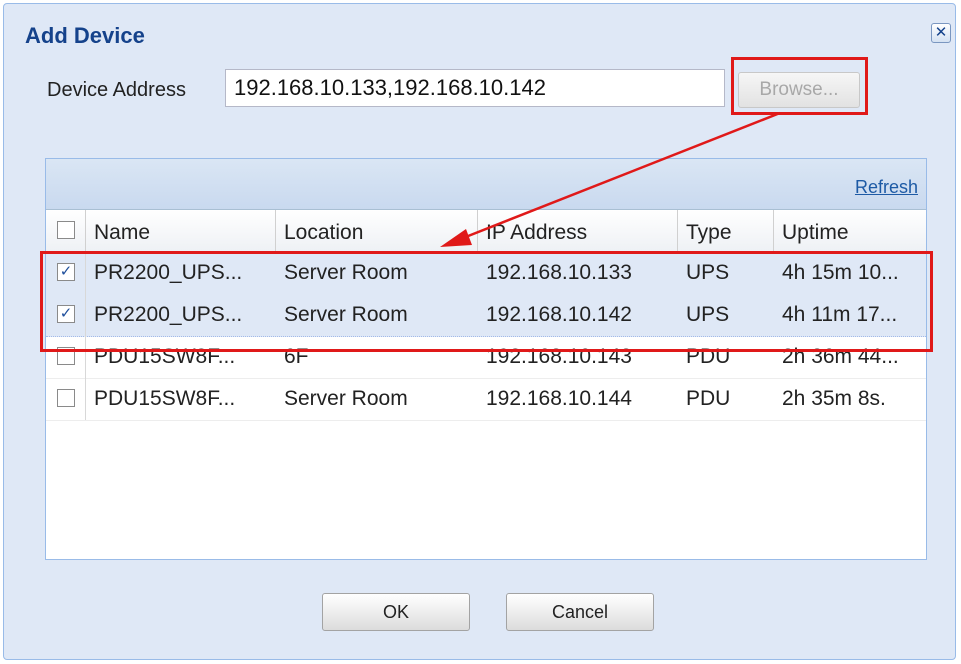 Image resolution: width=961 pixels, height=664 pixels. I want to click on refresh-link: Refresh, so click(886, 187).